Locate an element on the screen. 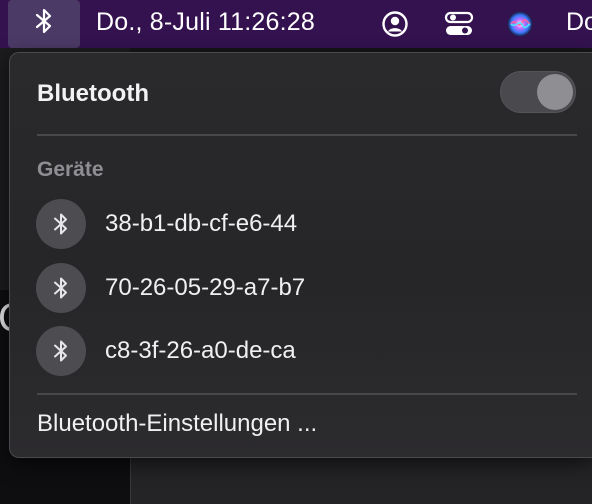 Image resolution: width=592 pixels, height=504 pixels. device-label: c8-3f-26-a0-de-ca is located at coordinates (200, 350).